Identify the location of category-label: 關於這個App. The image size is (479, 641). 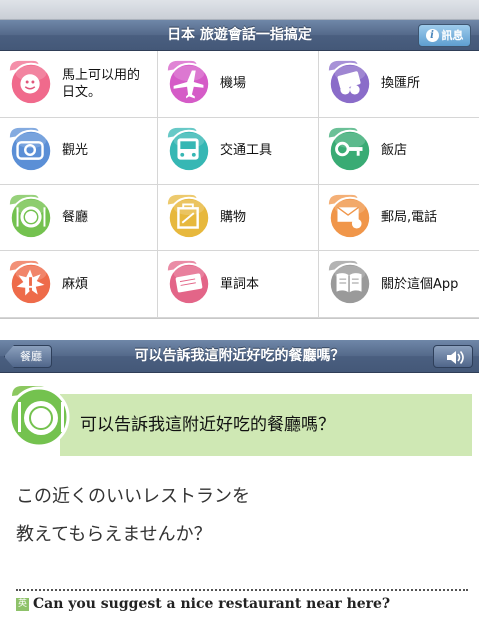
(420, 284).